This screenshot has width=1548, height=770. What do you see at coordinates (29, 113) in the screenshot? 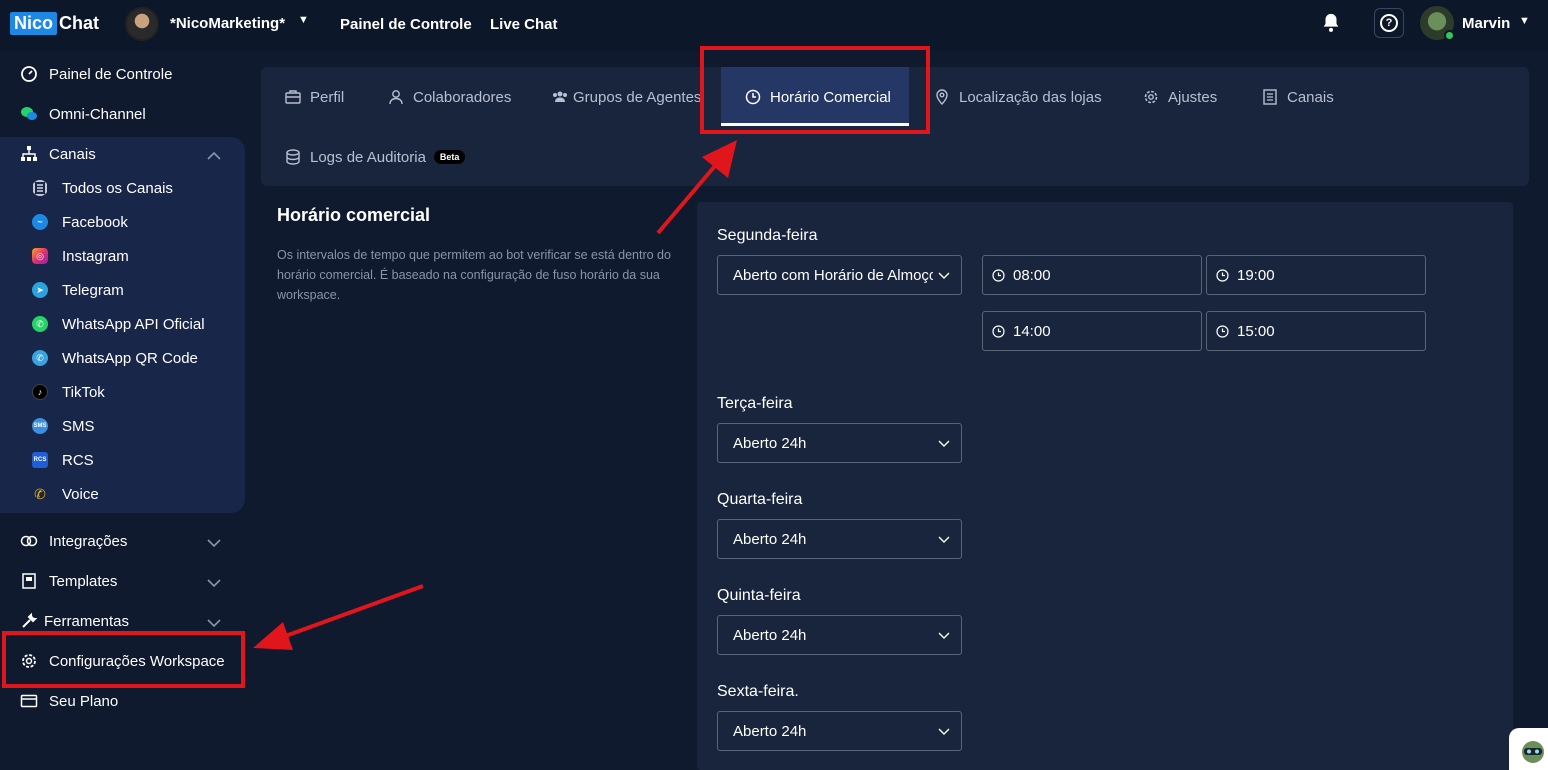
I see `chat-icon` at bounding box center [29, 113].